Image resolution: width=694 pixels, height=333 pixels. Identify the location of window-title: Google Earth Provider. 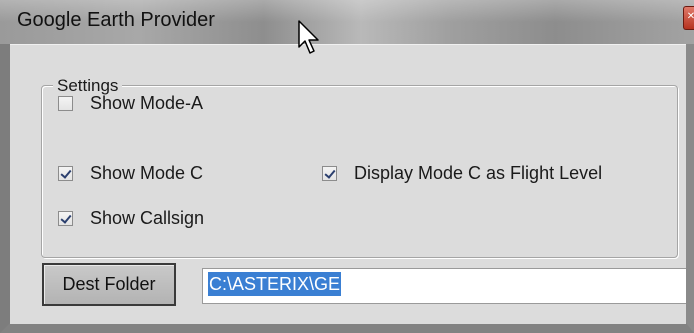
(116, 20).